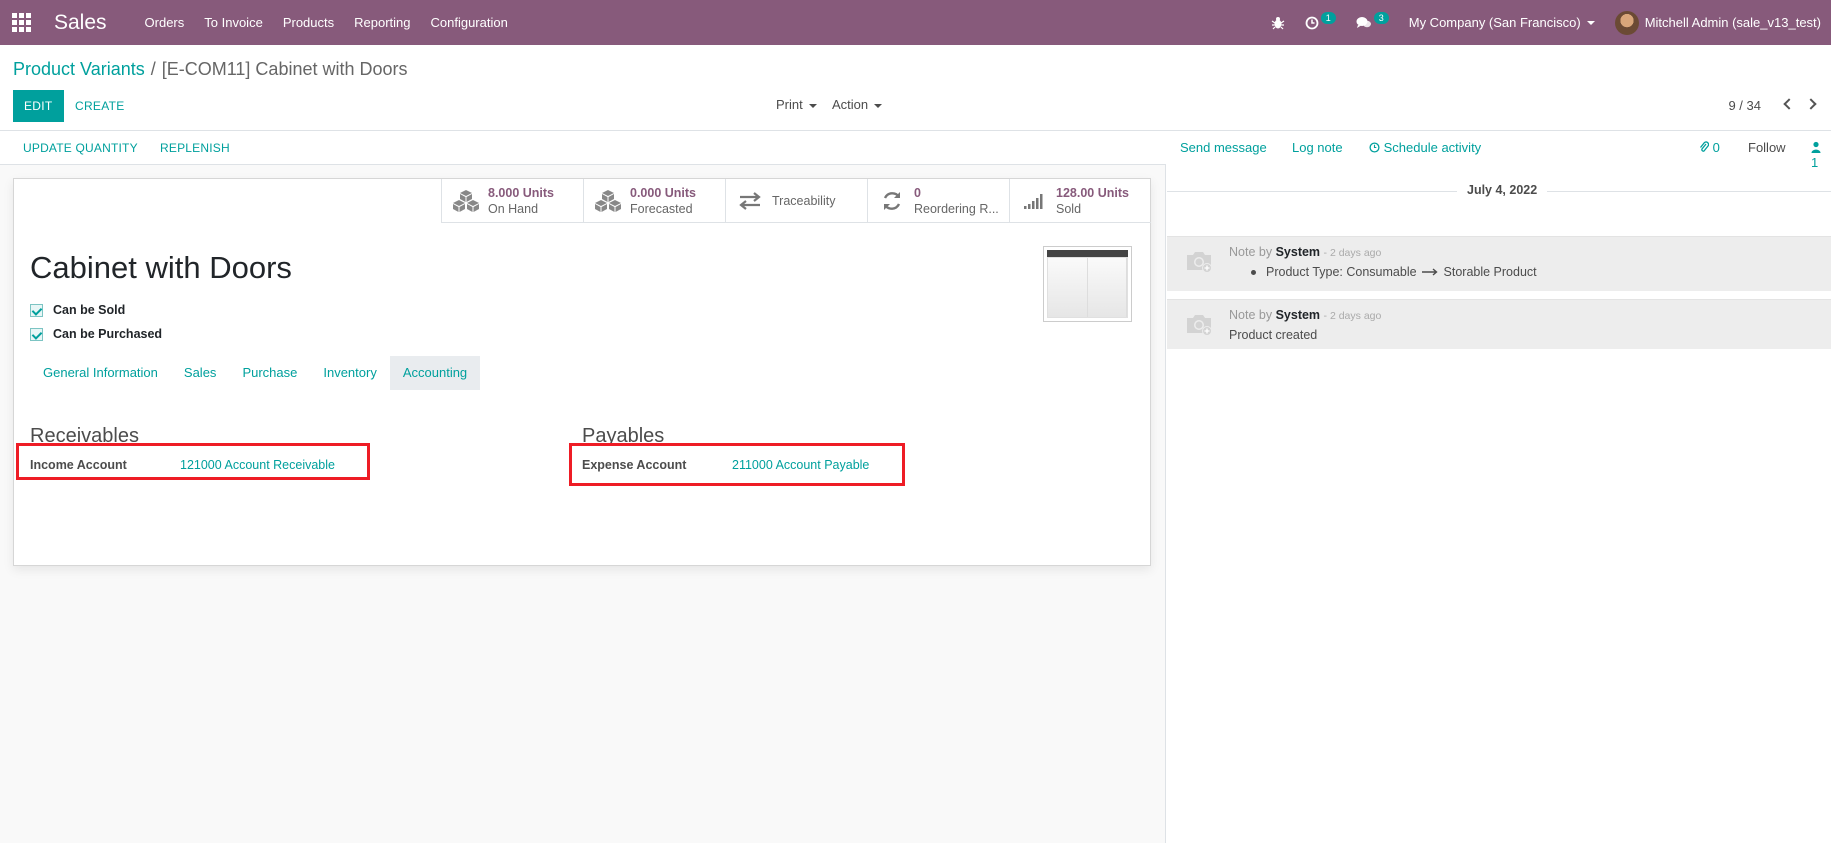  I want to click on pager-next-button, so click(1813, 104).